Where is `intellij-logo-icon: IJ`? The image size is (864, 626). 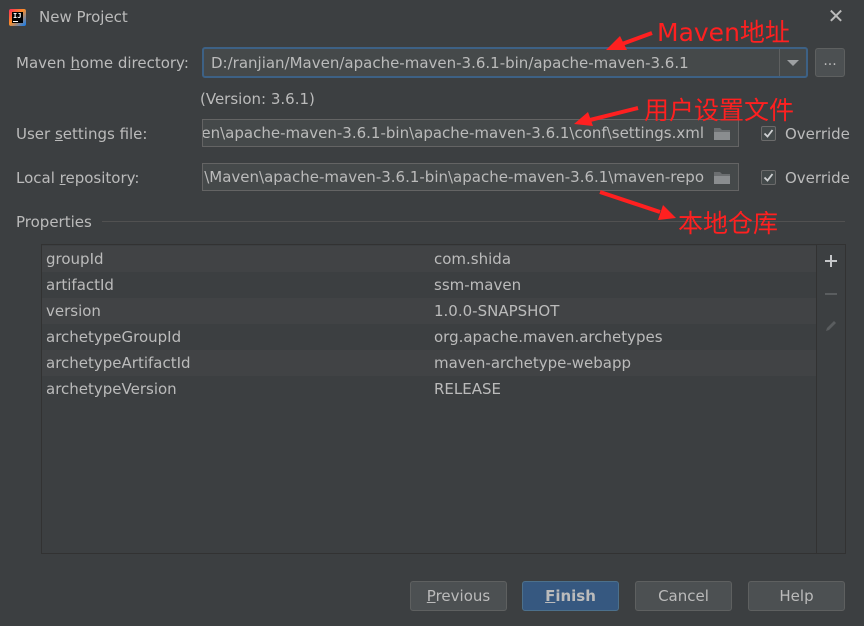 intellij-logo-icon: IJ is located at coordinates (17, 17).